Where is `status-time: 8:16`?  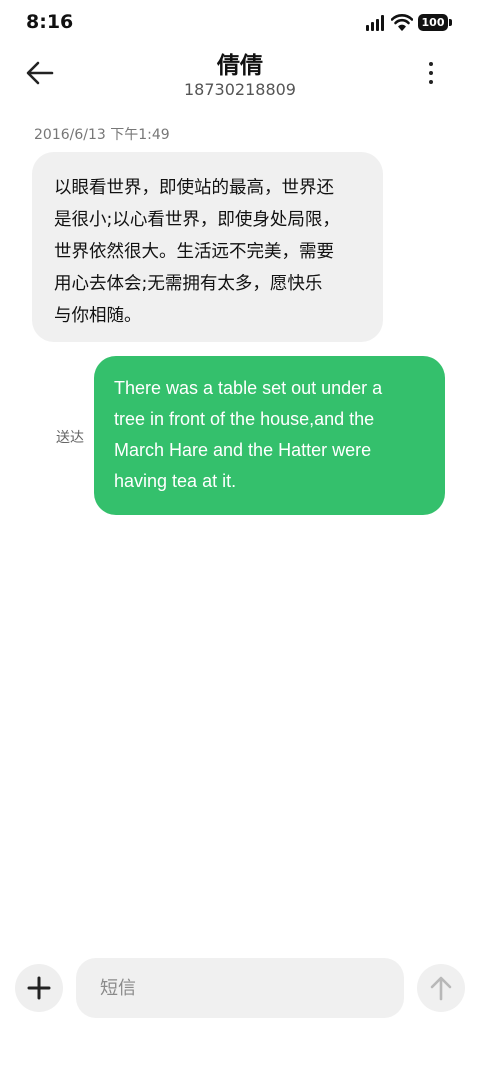 status-time: 8:16 is located at coordinates (50, 22).